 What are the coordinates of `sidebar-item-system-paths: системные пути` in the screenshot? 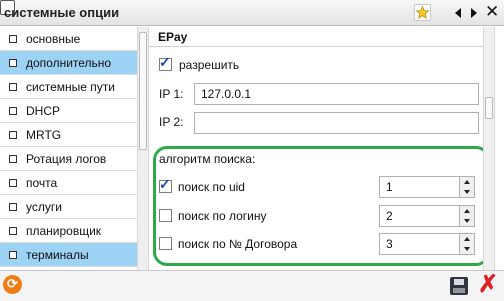 It's located at (68, 87).